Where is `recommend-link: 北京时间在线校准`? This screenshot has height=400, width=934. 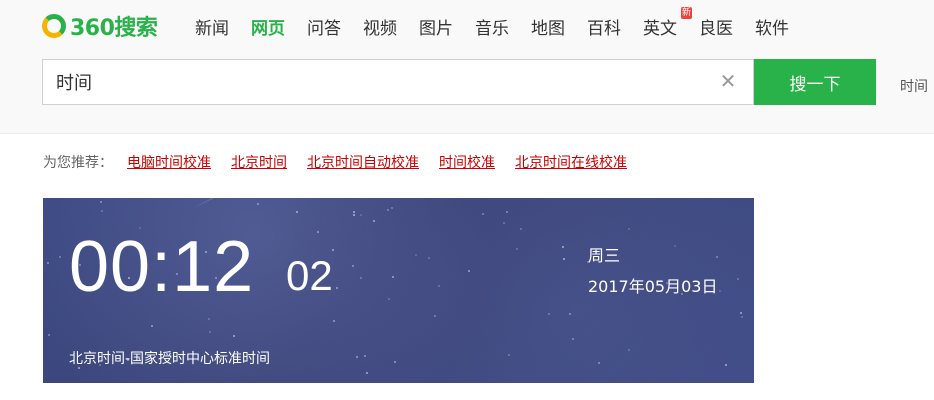 recommend-link: 北京时间在线校准 is located at coordinates (571, 162).